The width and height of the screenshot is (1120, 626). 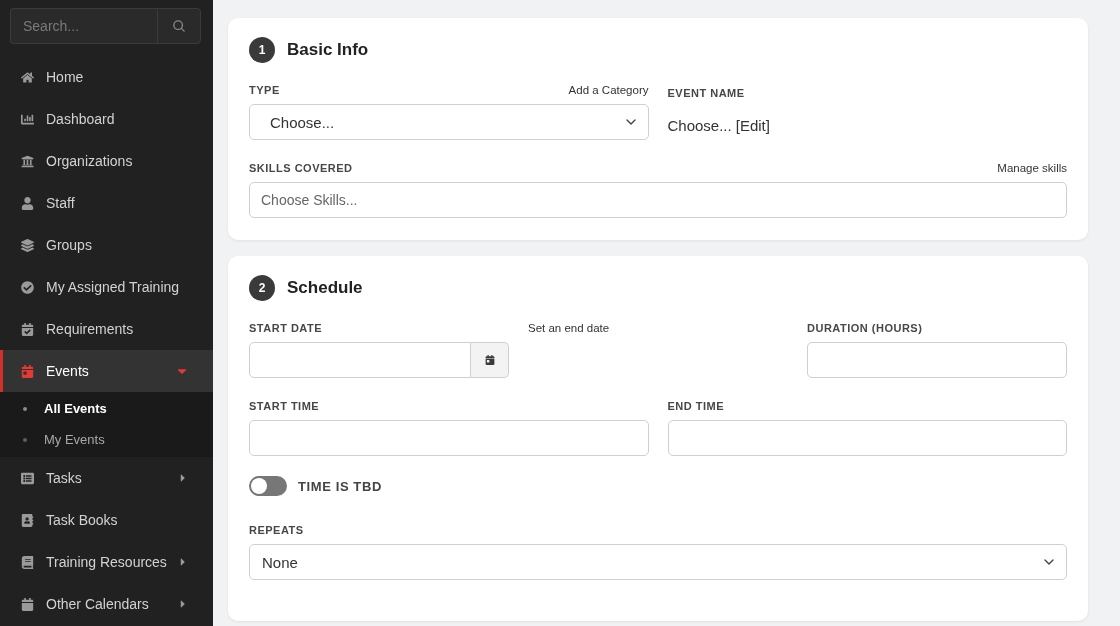 I want to click on field-label: DURATION (HOURS), so click(x=865, y=328).